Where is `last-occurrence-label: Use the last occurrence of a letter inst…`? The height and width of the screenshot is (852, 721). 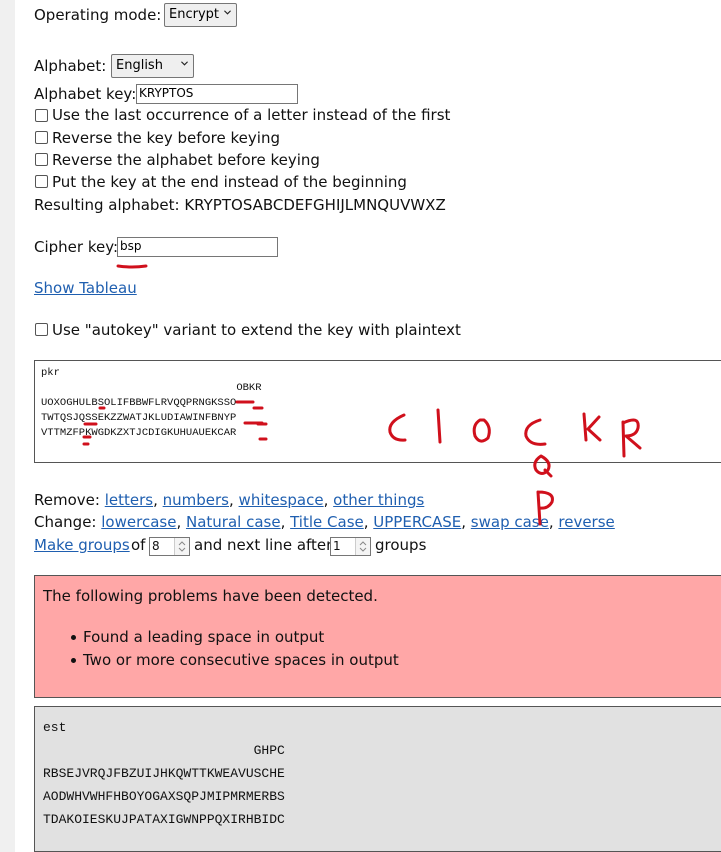 last-occurrence-label: Use the last occurrence of a letter inst… is located at coordinates (251, 115).